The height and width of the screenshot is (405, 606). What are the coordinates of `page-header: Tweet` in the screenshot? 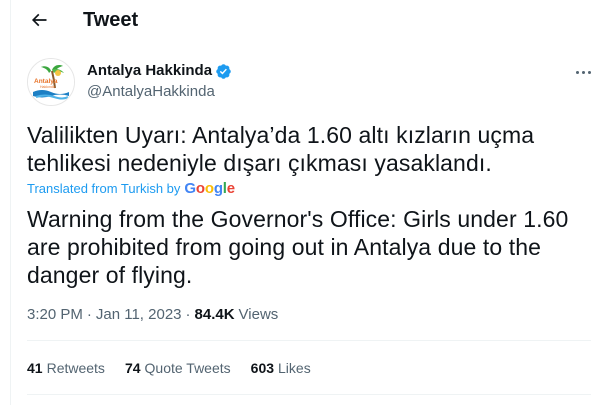 It's located at (308, 20).